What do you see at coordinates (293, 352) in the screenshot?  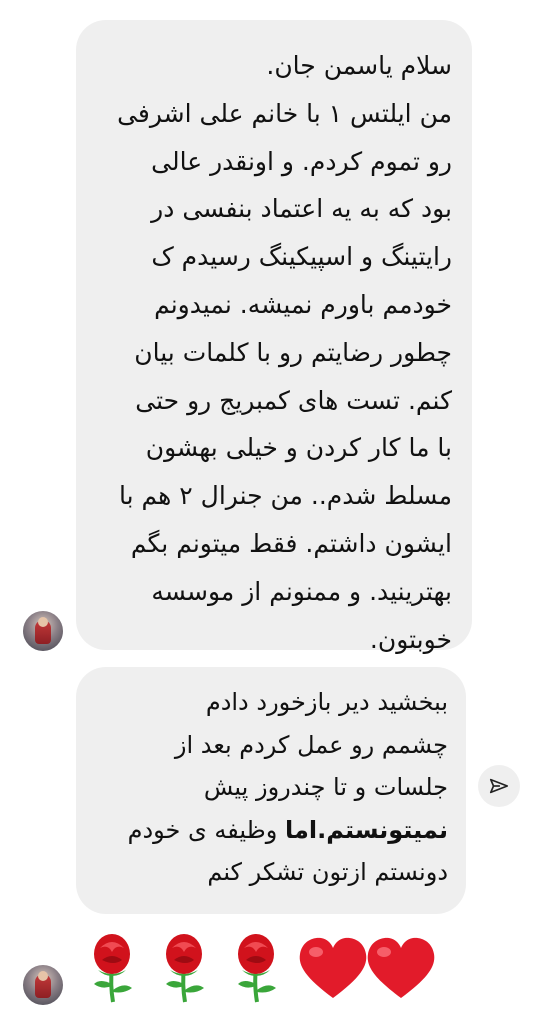 I see `message-line: چطور رضایتم رو با کلمات بیان` at bounding box center [293, 352].